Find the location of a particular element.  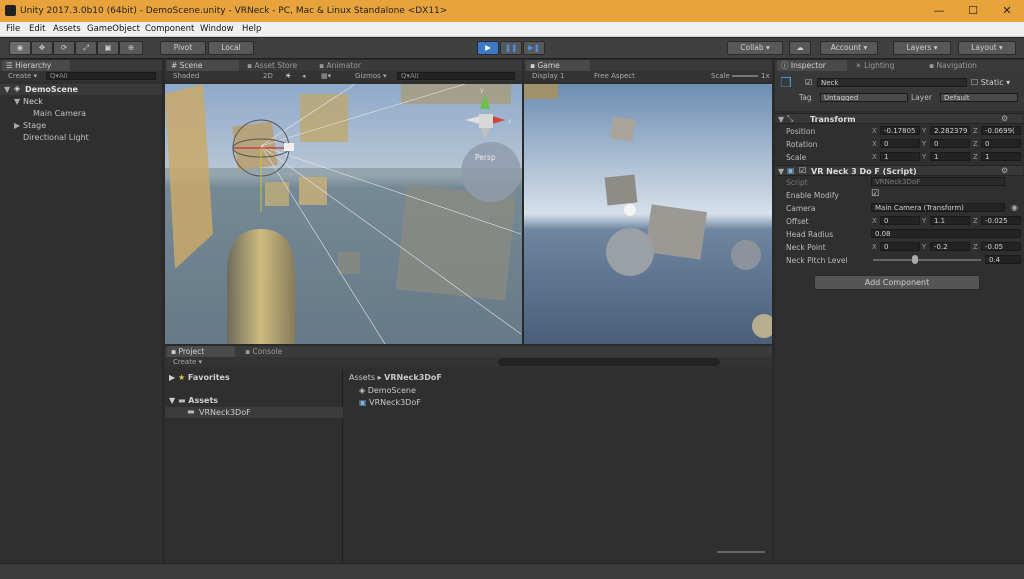

active-checkbox: ☑ is located at coordinates (808, 82).